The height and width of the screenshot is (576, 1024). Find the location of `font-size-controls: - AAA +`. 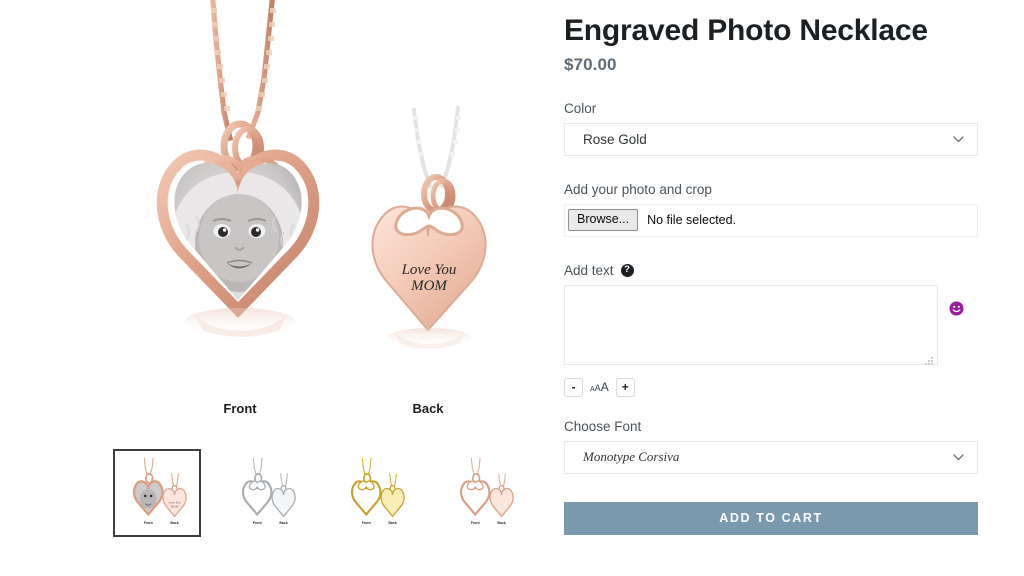

font-size-controls: - AAA + is located at coordinates (771, 387).